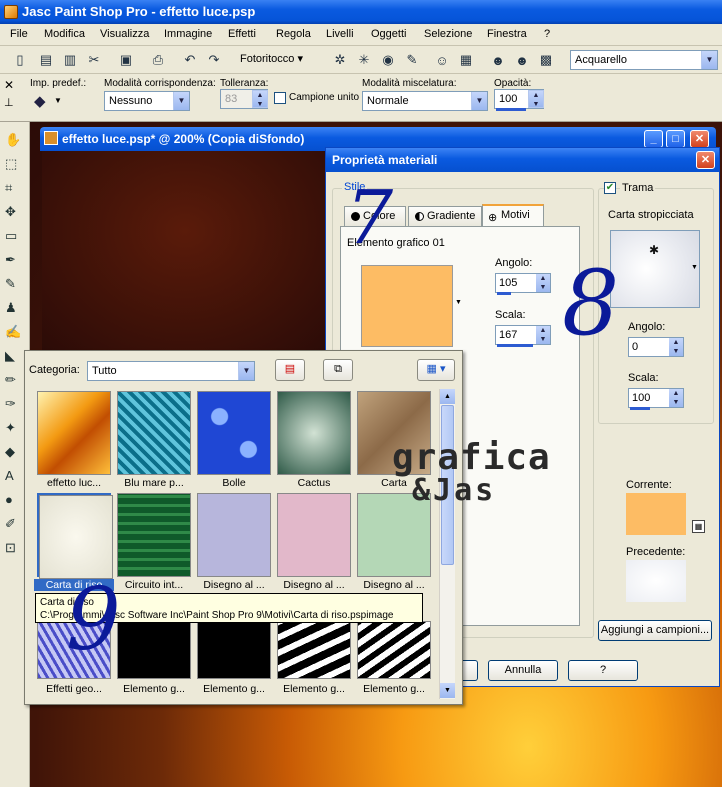 The image size is (722, 787). What do you see at coordinates (214, 60) in the screenshot?
I see `redo-icon: ↷` at bounding box center [214, 60].